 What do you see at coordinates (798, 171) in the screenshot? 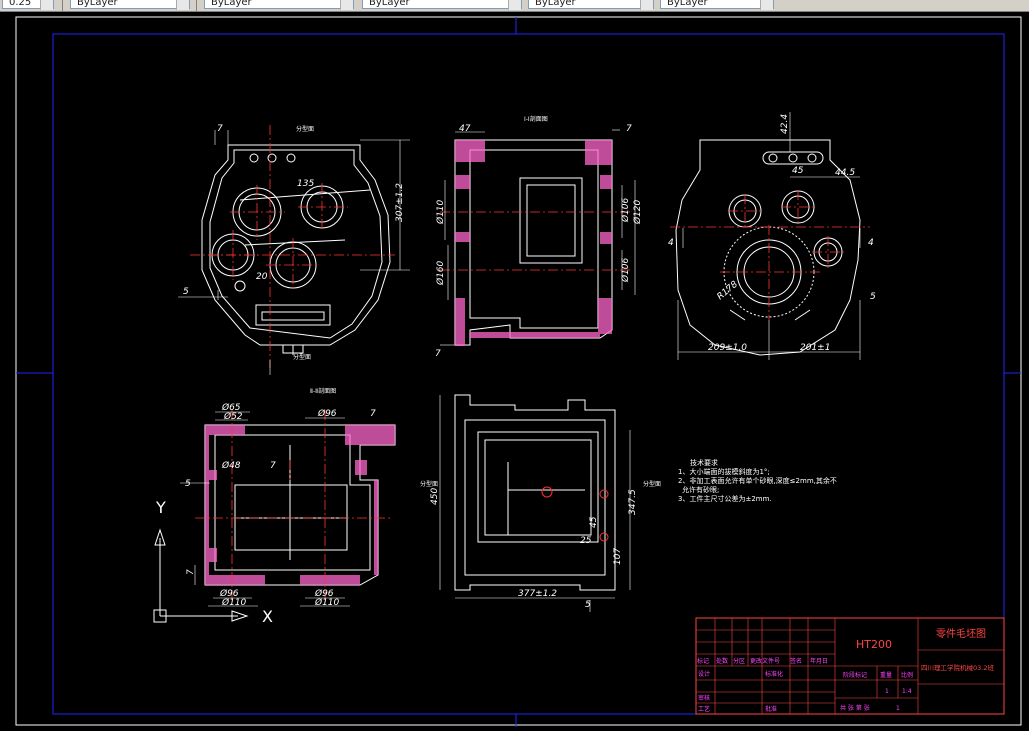
I see `dim-45: 45` at bounding box center [798, 171].